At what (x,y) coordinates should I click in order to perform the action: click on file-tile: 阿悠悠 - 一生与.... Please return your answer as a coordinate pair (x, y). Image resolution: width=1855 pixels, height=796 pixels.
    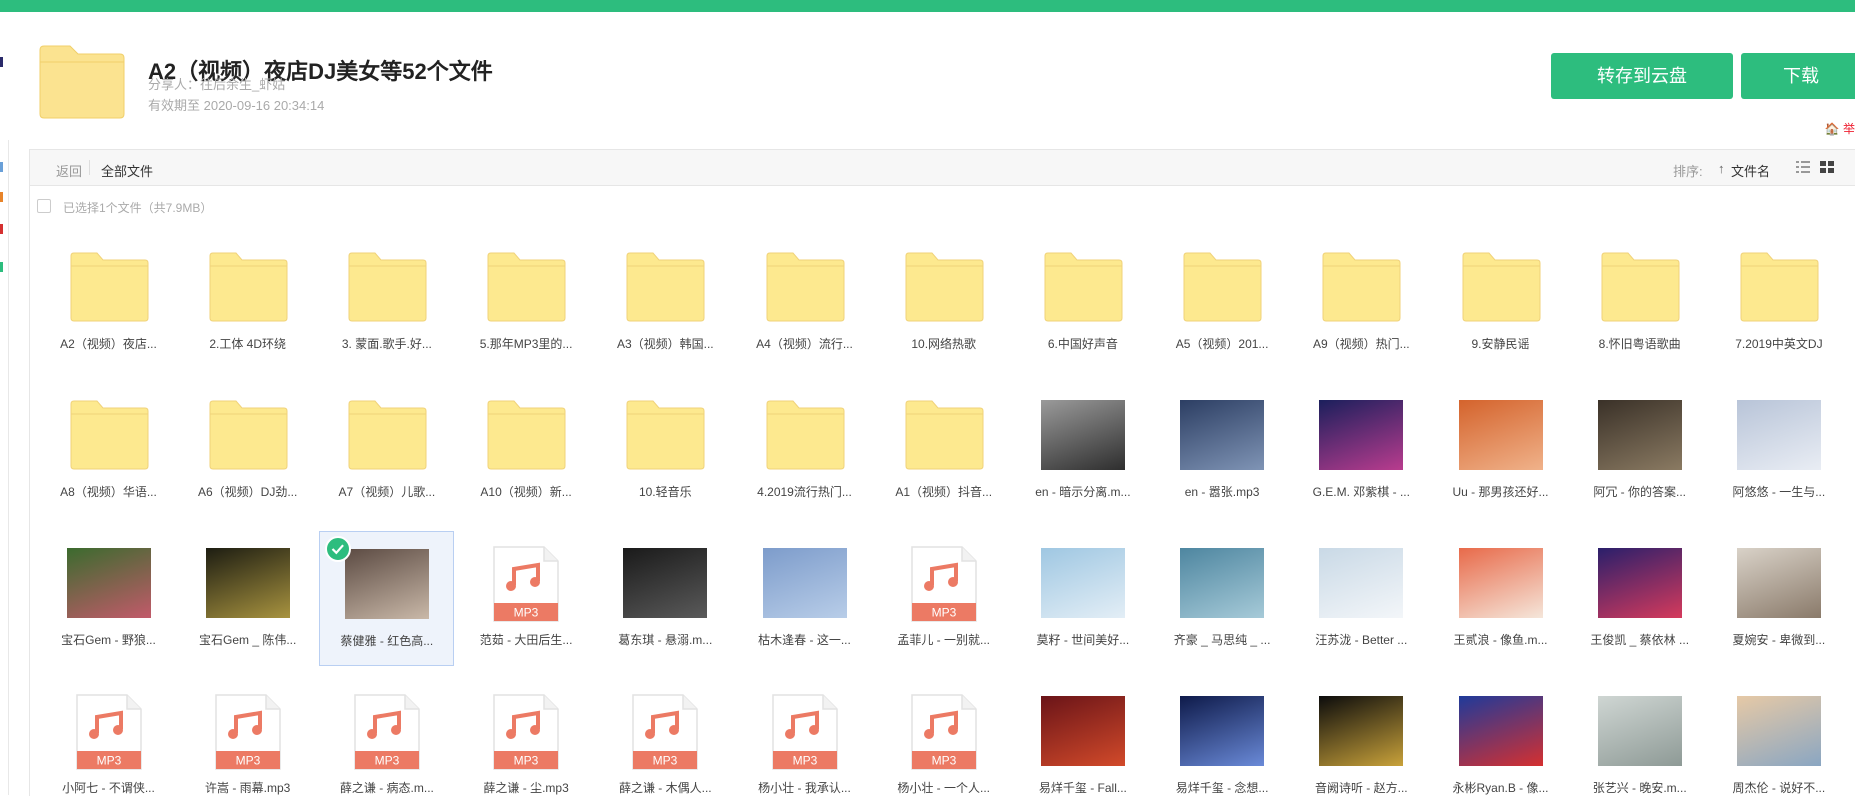
    Looking at the image, I should click on (1778, 450).